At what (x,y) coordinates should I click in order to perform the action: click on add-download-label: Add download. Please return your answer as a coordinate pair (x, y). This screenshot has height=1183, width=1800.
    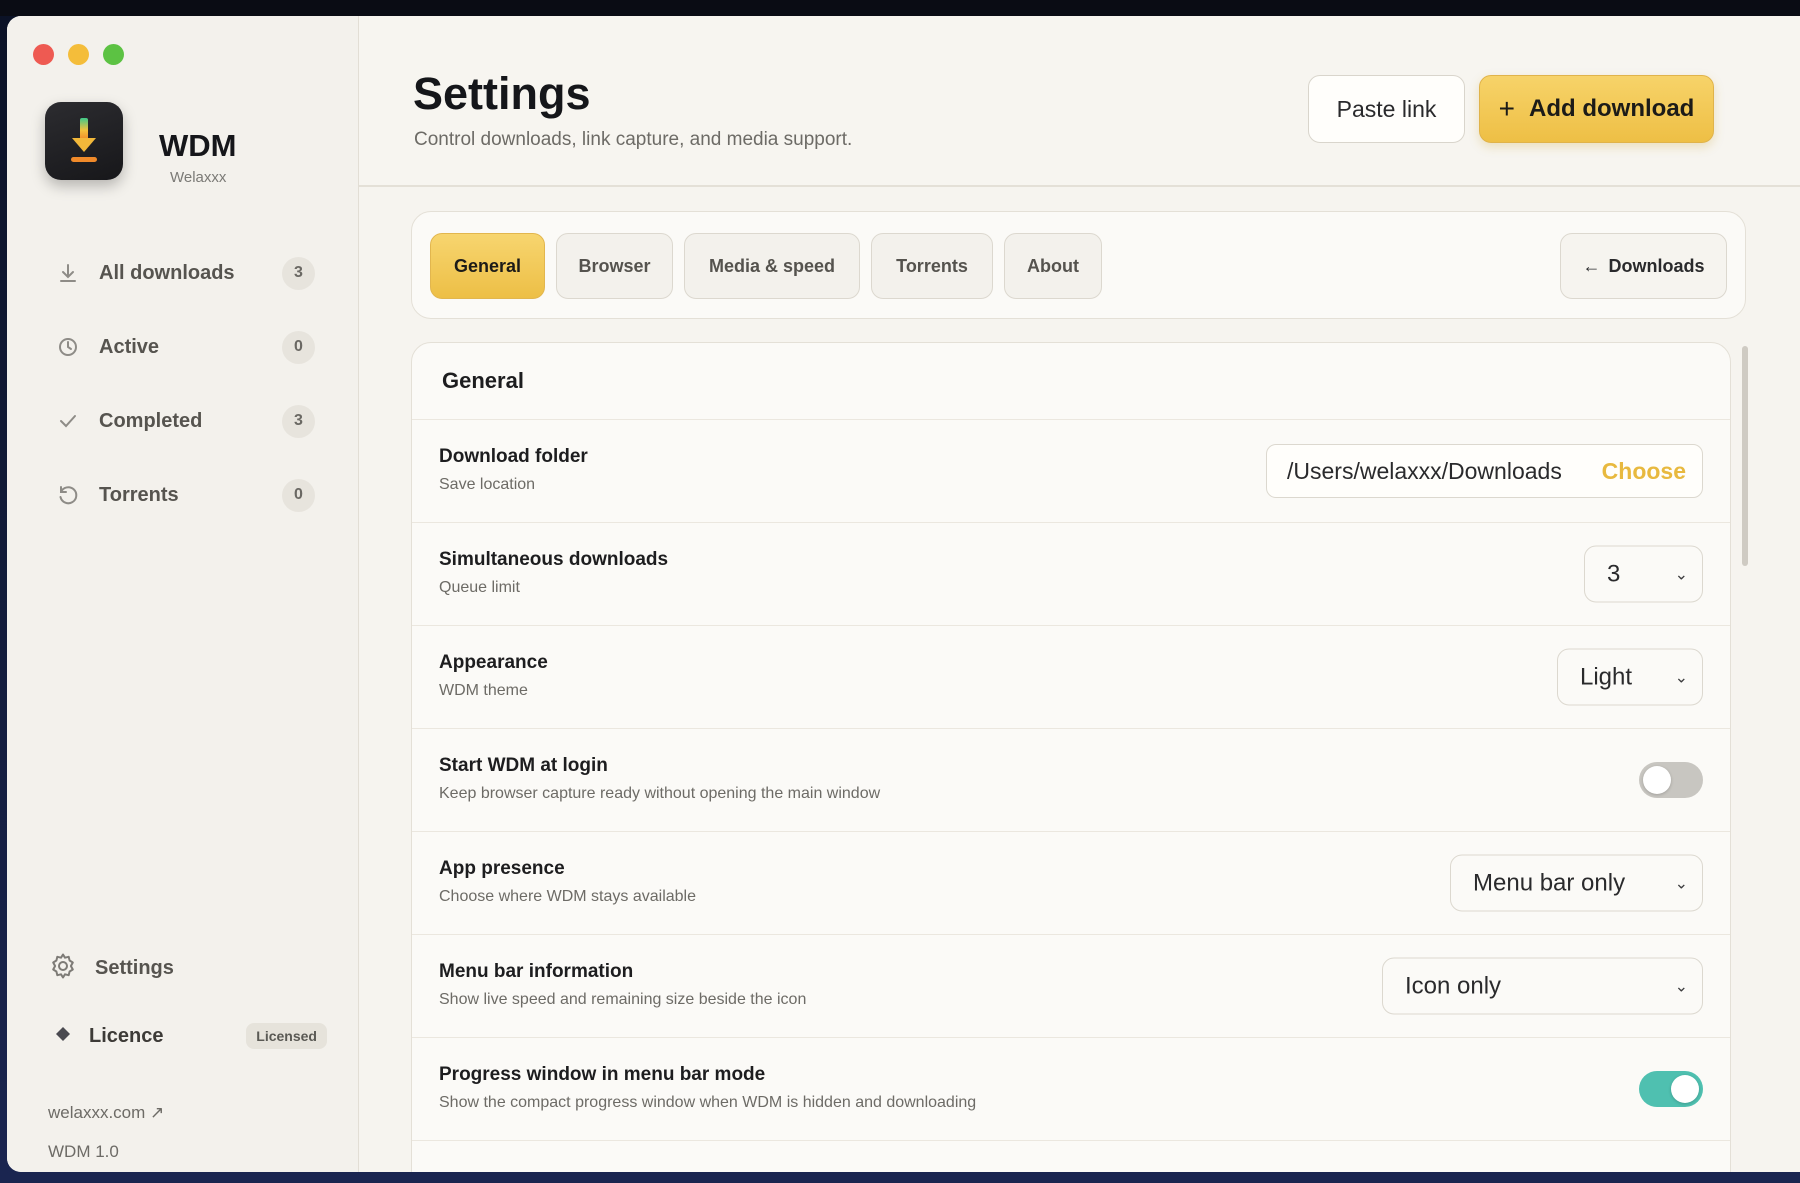
    Looking at the image, I should click on (1612, 108).